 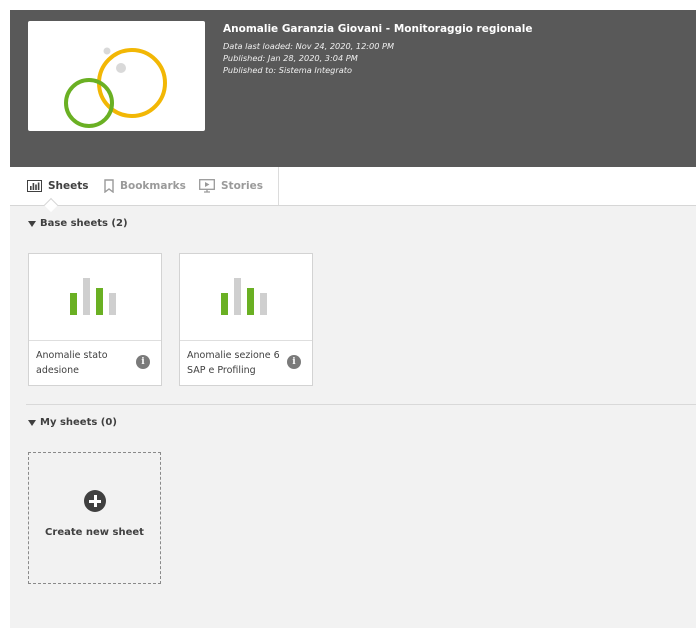 I want to click on data-last-loaded: Data last loaded: Nov 24, 2020, 12:00 PM, so click(x=309, y=46).